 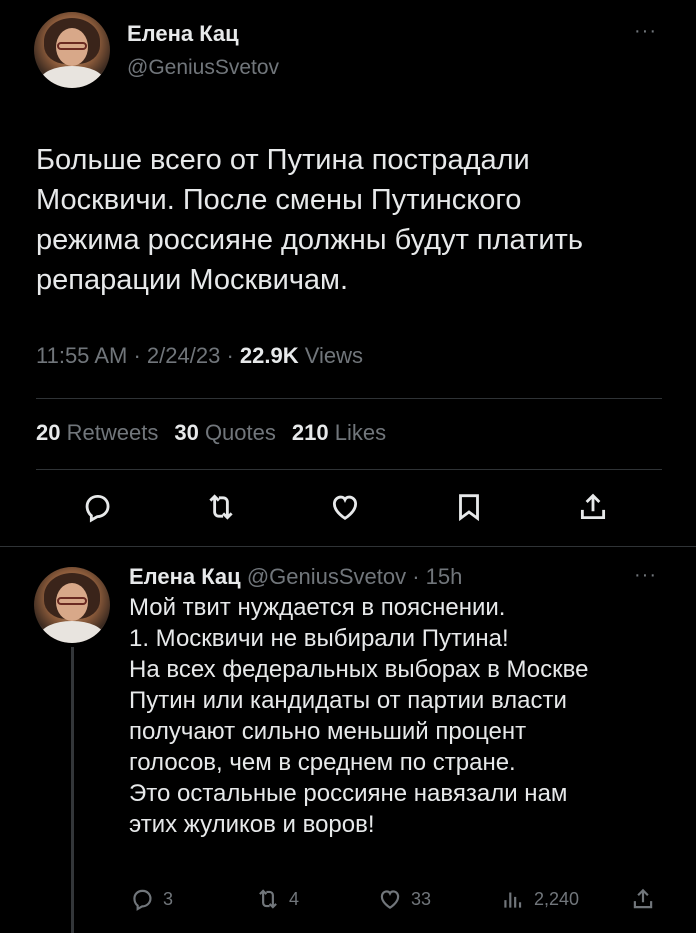 What do you see at coordinates (183, 355) in the screenshot?
I see `tweet-date: 2/24/23` at bounding box center [183, 355].